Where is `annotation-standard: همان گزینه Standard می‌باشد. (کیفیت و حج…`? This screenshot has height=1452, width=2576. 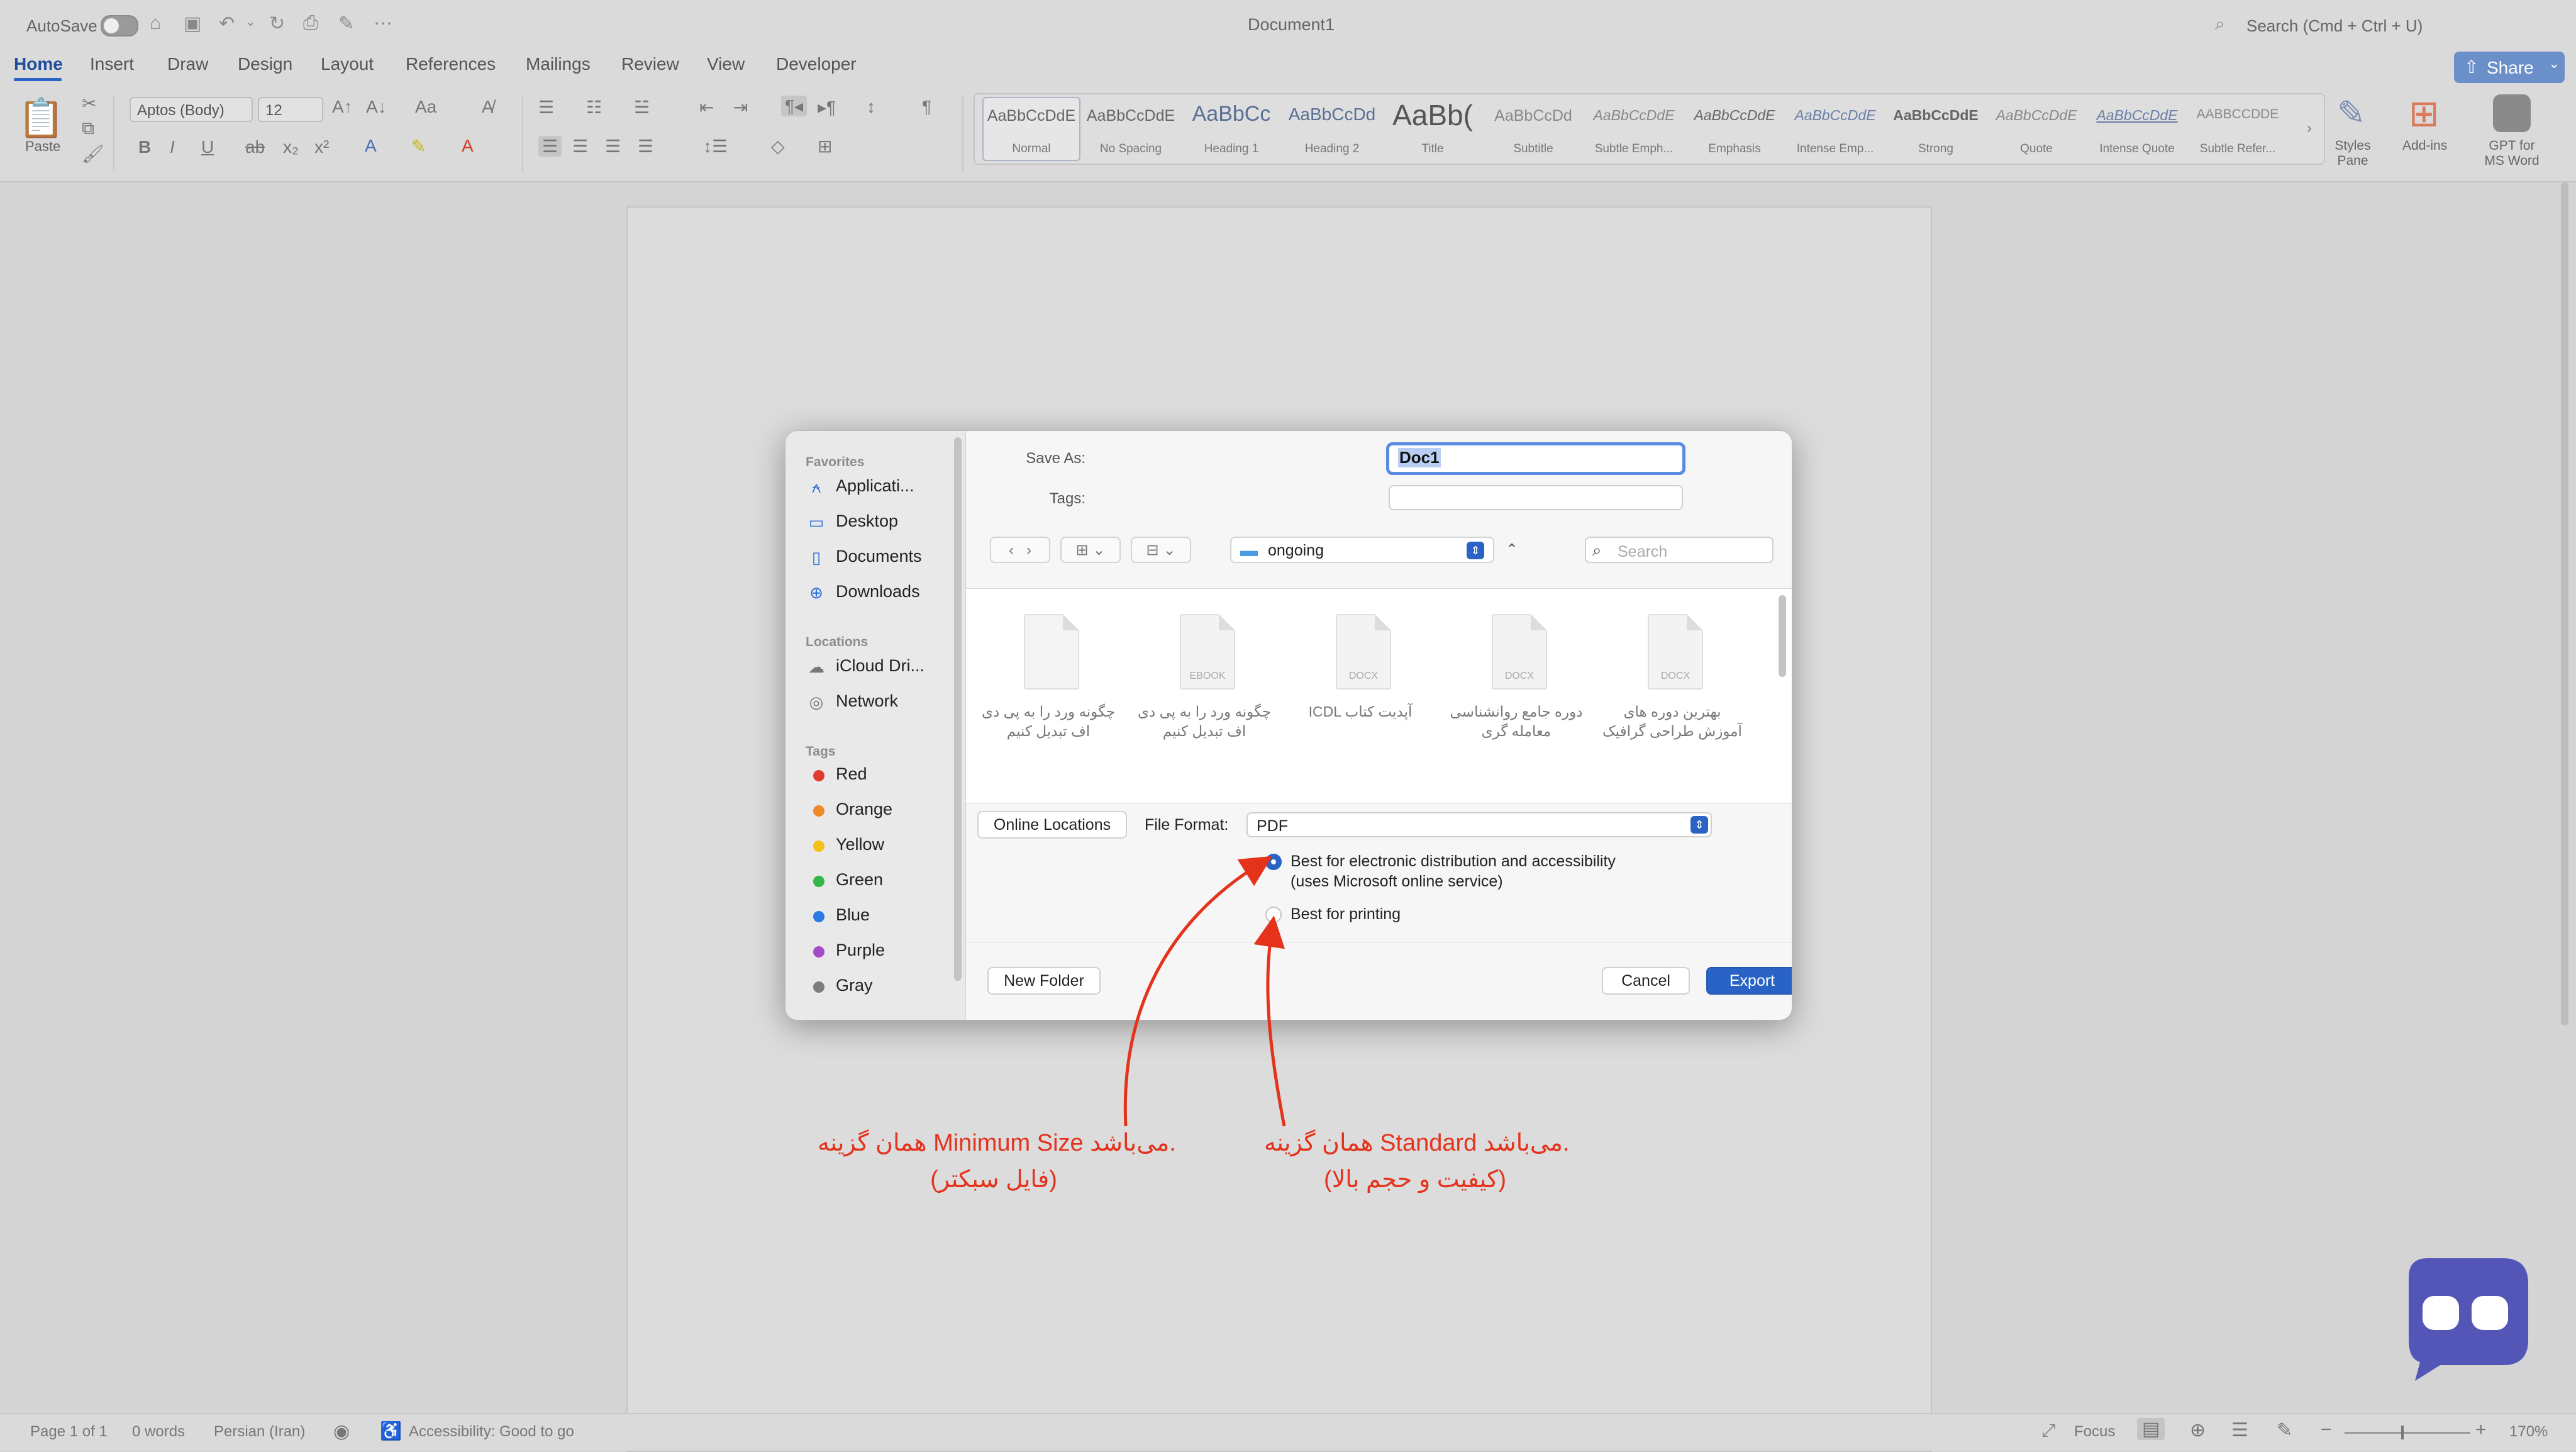 annotation-standard: همان گزینه Standard می‌باشد. (کیفیت و حج… is located at coordinates (1417, 1161).